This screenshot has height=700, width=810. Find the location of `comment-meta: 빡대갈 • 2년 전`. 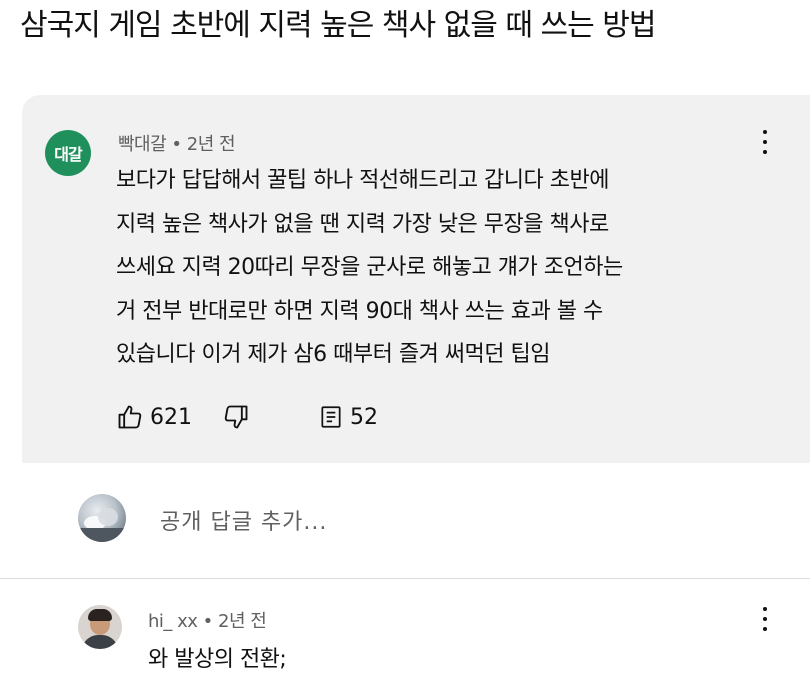

comment-meta: 빡대갈 • 2년 전 is located at coordinates (177, 143).